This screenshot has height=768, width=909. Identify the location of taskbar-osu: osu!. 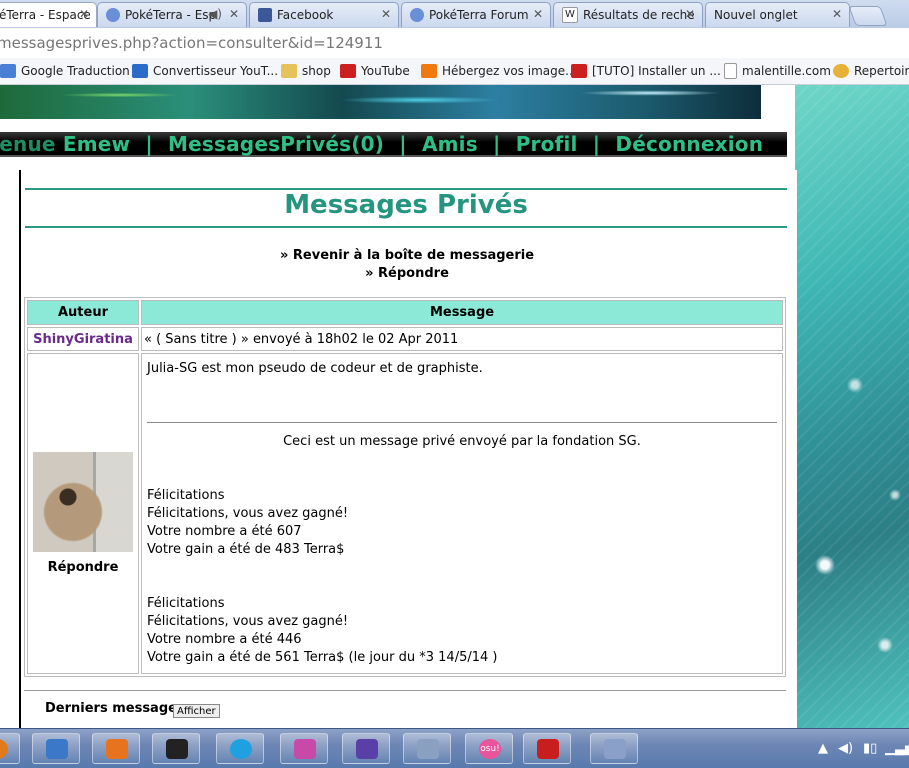
(489, 748).